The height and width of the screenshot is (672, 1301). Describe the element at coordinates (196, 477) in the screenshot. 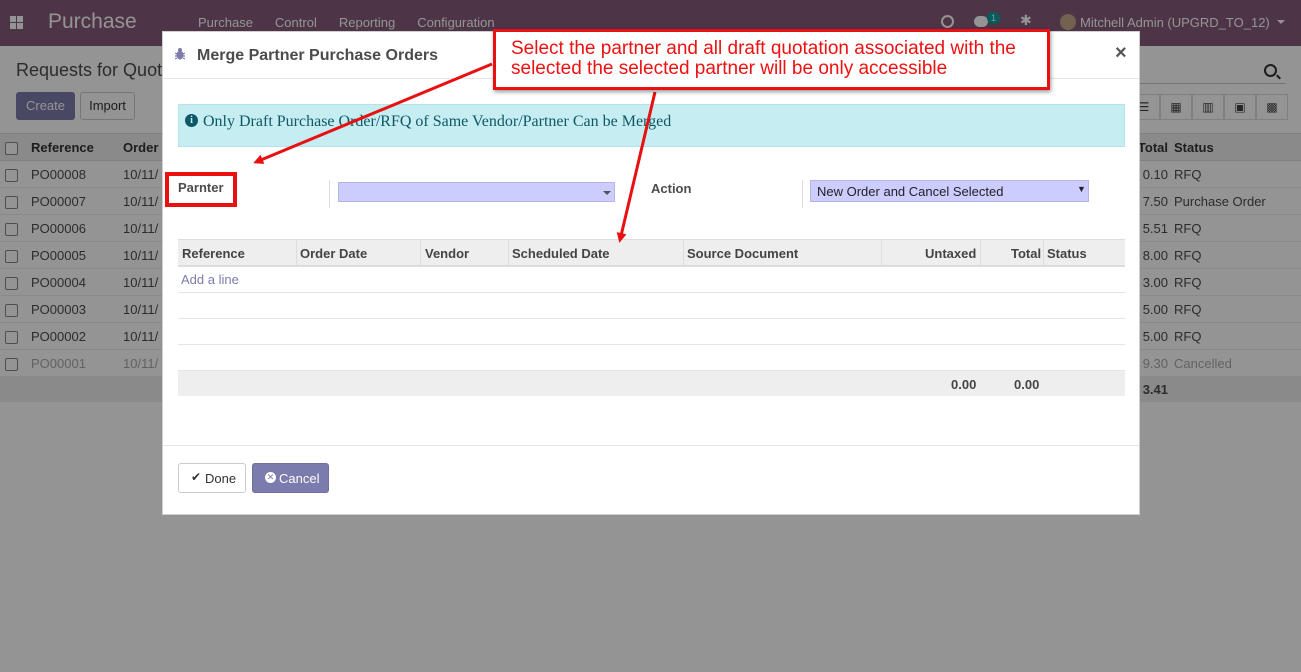

I see `check-icon: ✔` at that location.